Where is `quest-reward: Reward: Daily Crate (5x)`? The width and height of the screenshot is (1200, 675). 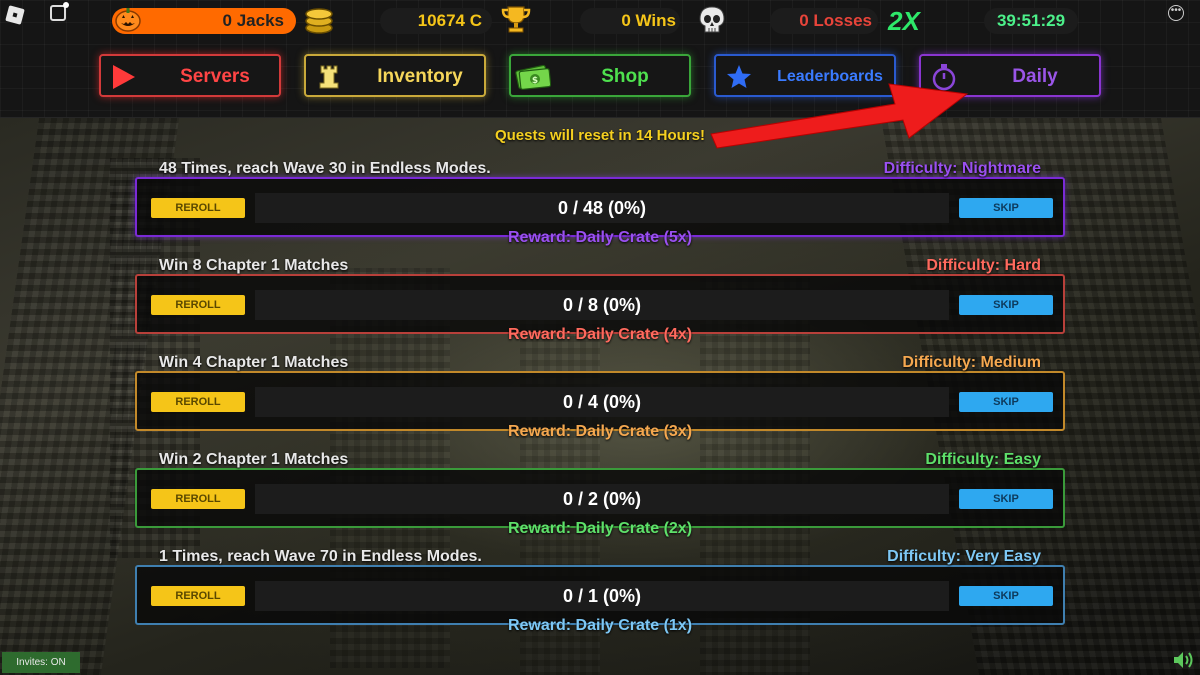
quest-reward: Reward: Daily Crate (5x) is located at coordinates (600, 237).